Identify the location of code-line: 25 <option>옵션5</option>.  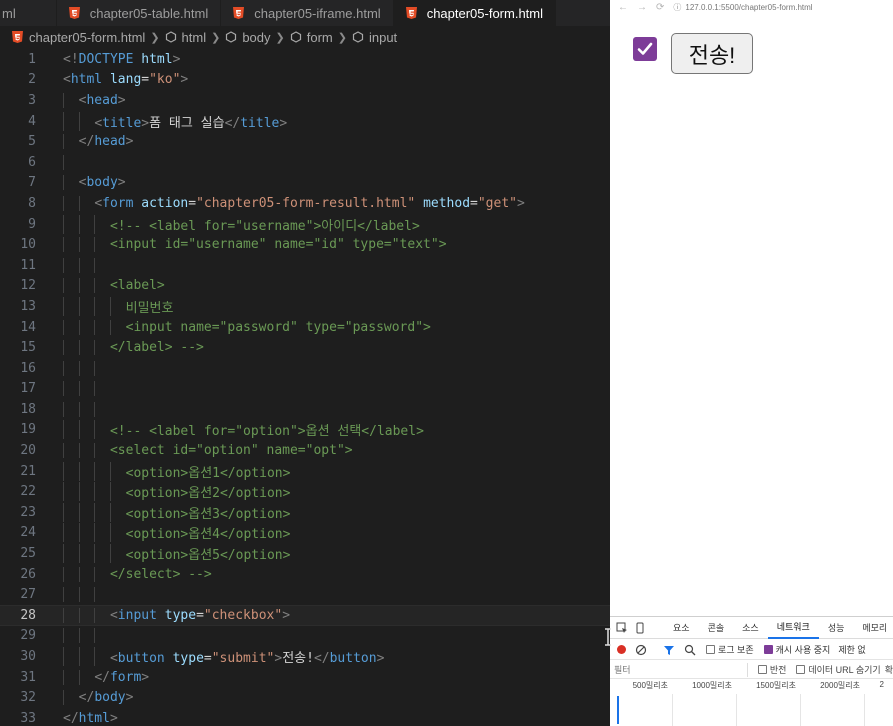
(305, 553).